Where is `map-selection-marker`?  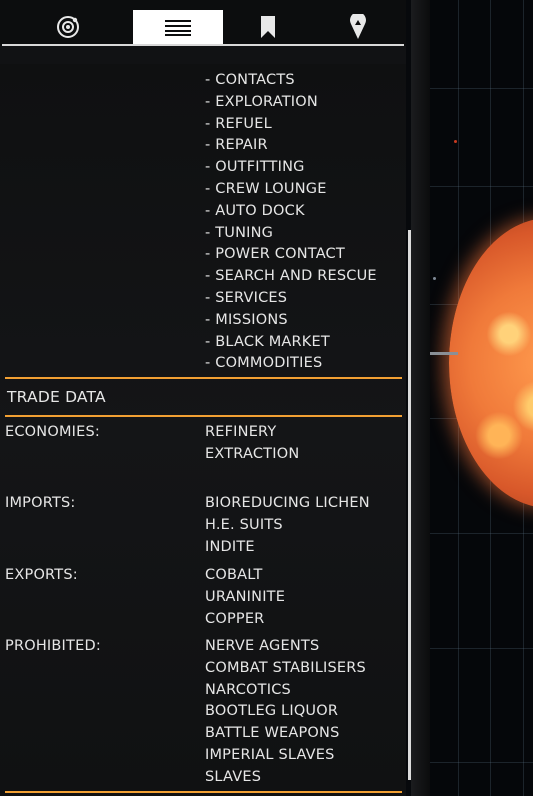
map-selection-marker is located at coordinates (444, 353).